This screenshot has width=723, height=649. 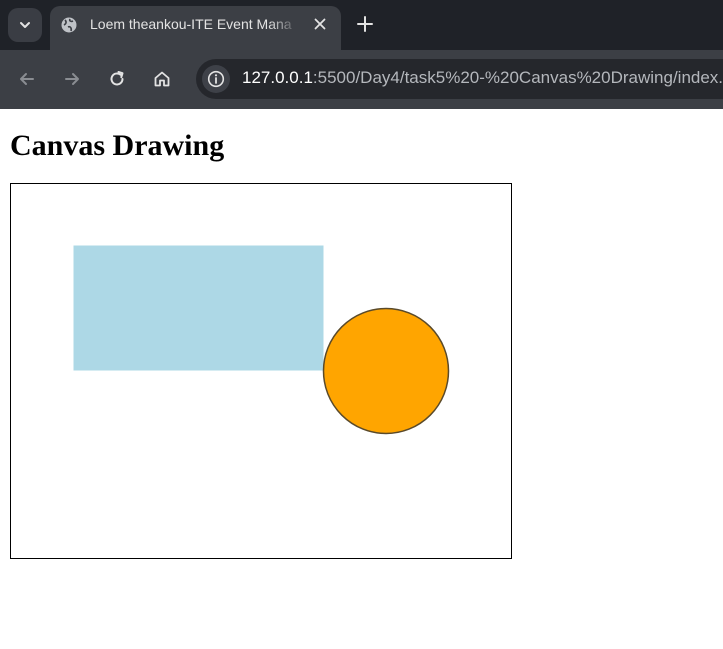 What do you see at coordinates (198, 308) in the screenshot?
I see `blue-rectangle` at bounding box center [198, 308].